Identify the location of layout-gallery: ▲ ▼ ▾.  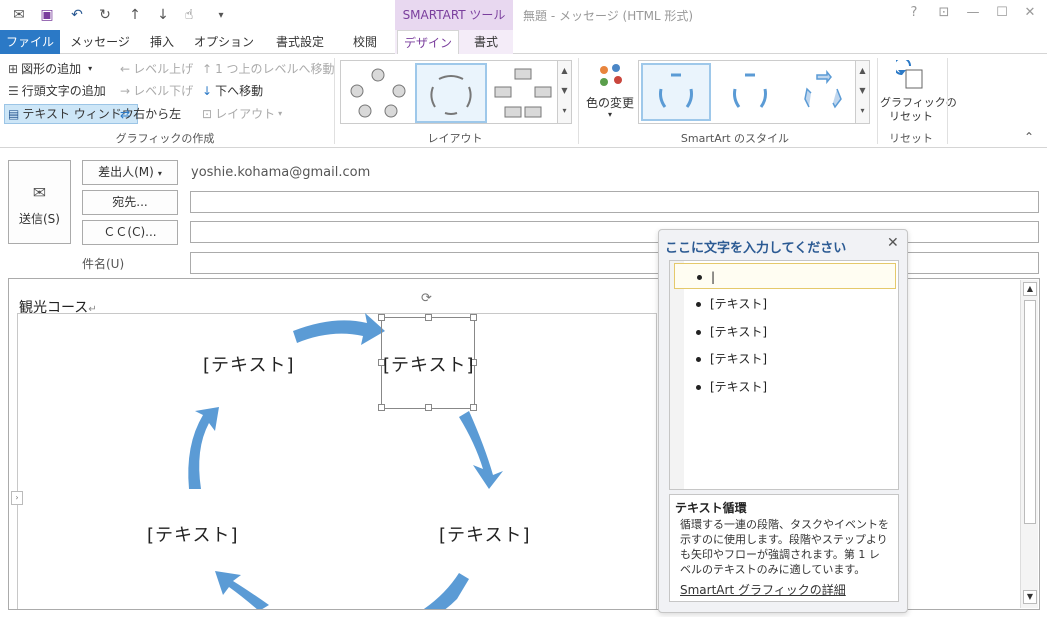
(456, 92).